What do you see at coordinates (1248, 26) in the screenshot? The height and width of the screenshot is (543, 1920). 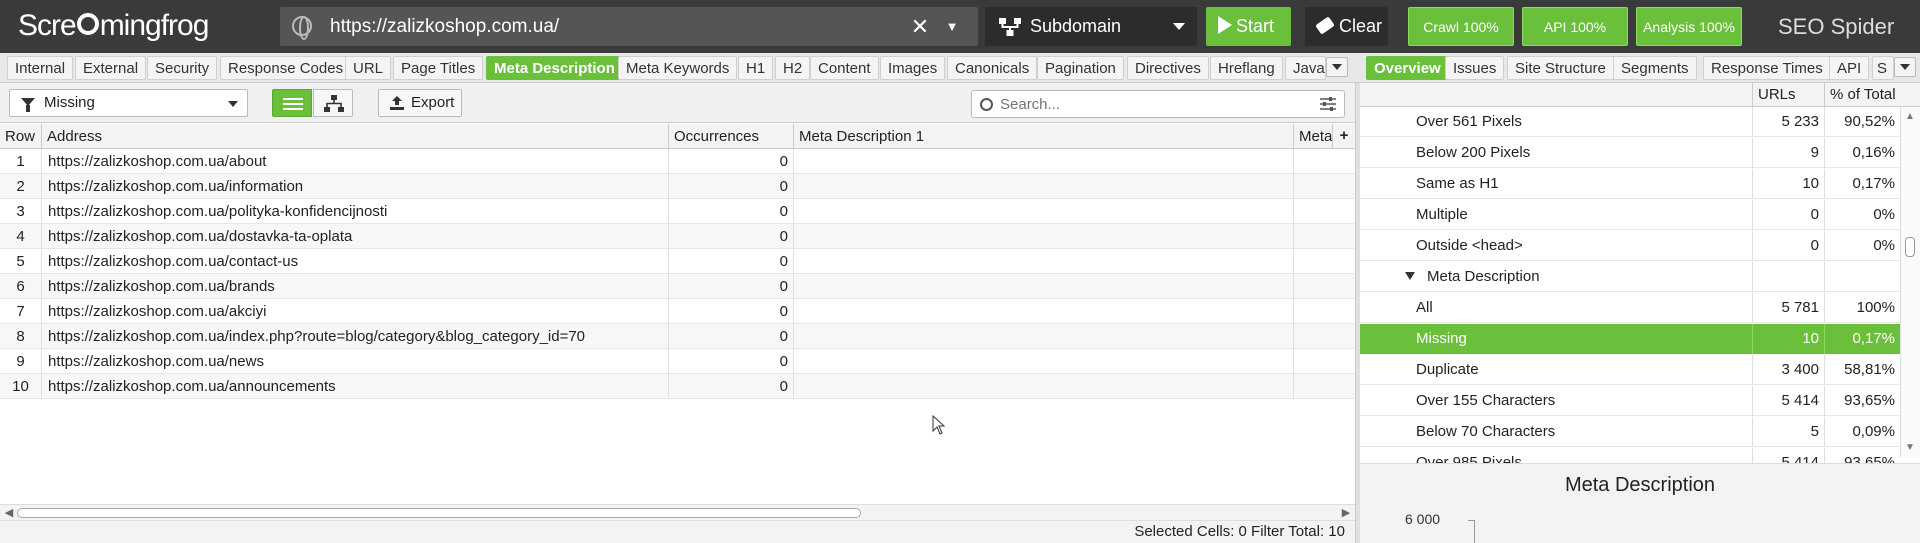 I see `start-button: Start` at bounding box center [1248, 26].